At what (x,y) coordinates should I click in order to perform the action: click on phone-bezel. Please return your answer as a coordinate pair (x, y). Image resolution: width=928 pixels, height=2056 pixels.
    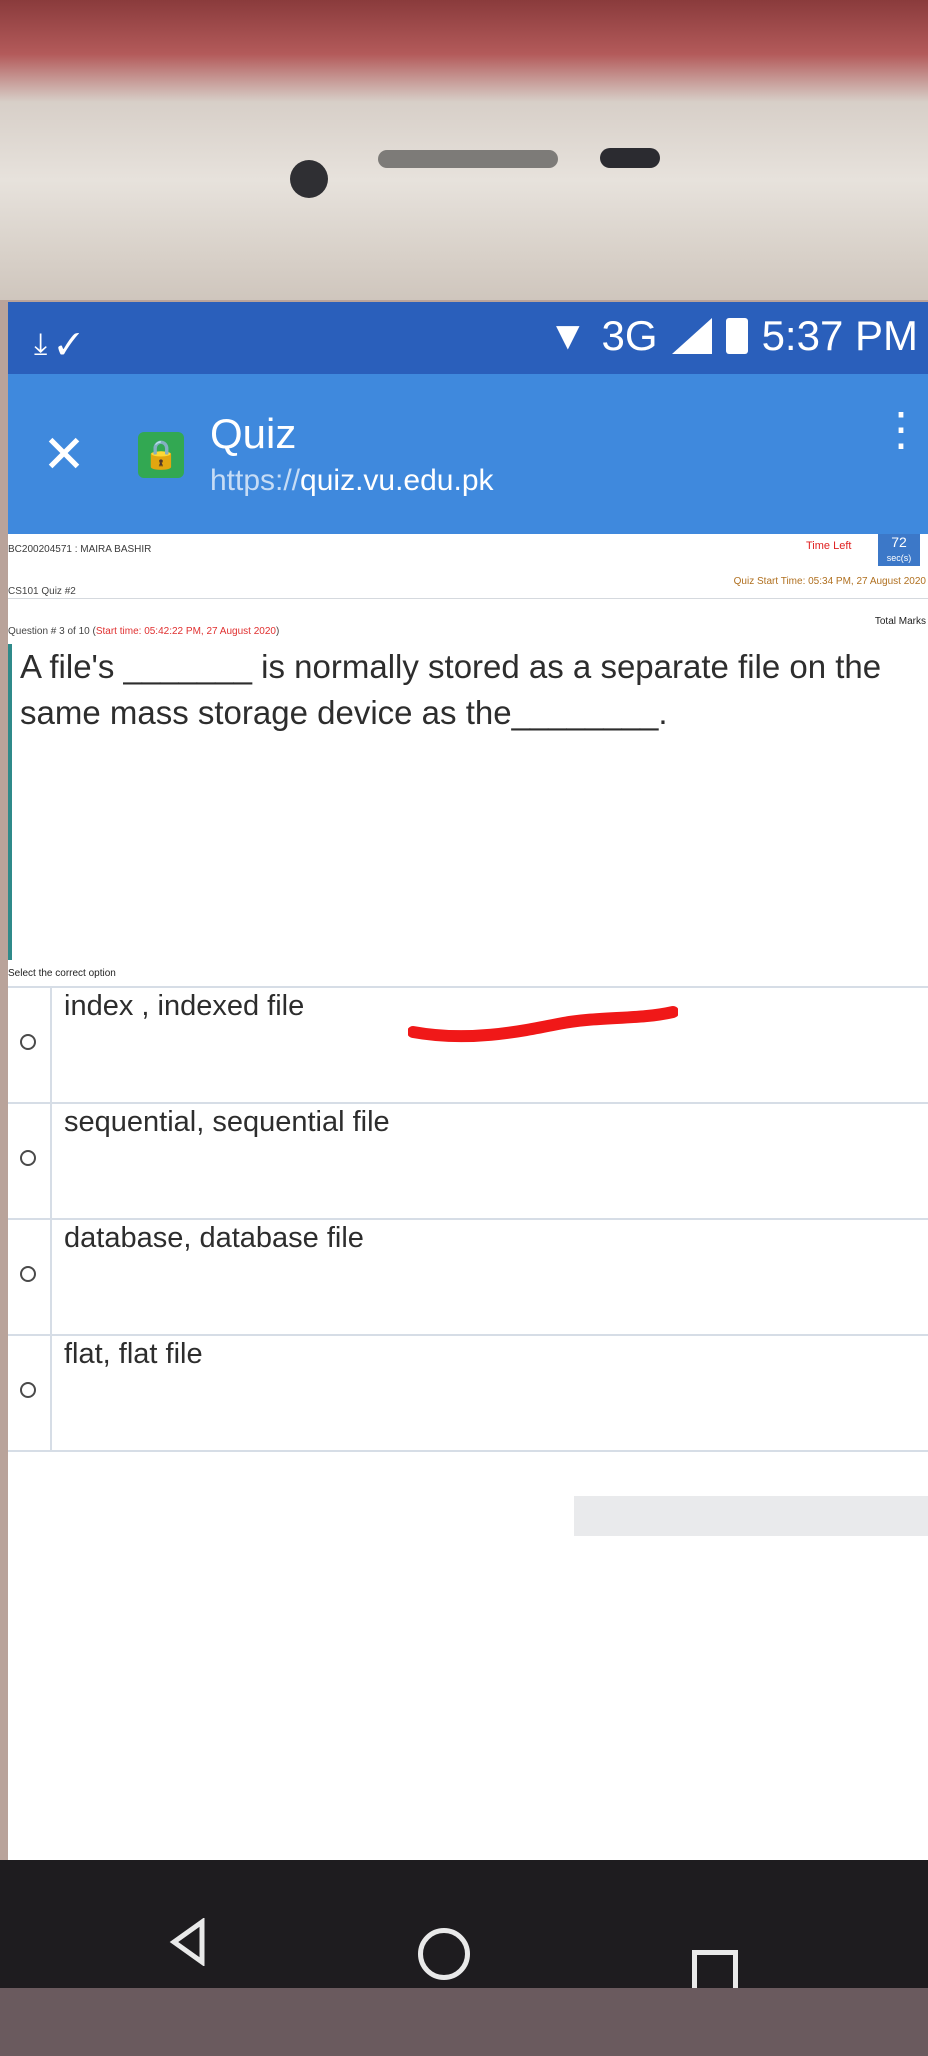
    Looking at the image, I should click on (464, 150).